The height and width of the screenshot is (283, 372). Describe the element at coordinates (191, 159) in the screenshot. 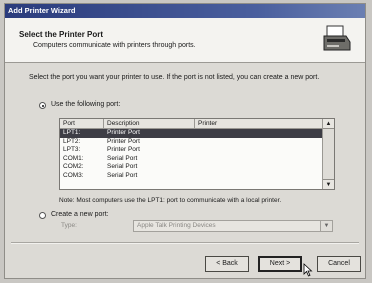

I see `table-row: COM1: Serial Port` at that location.